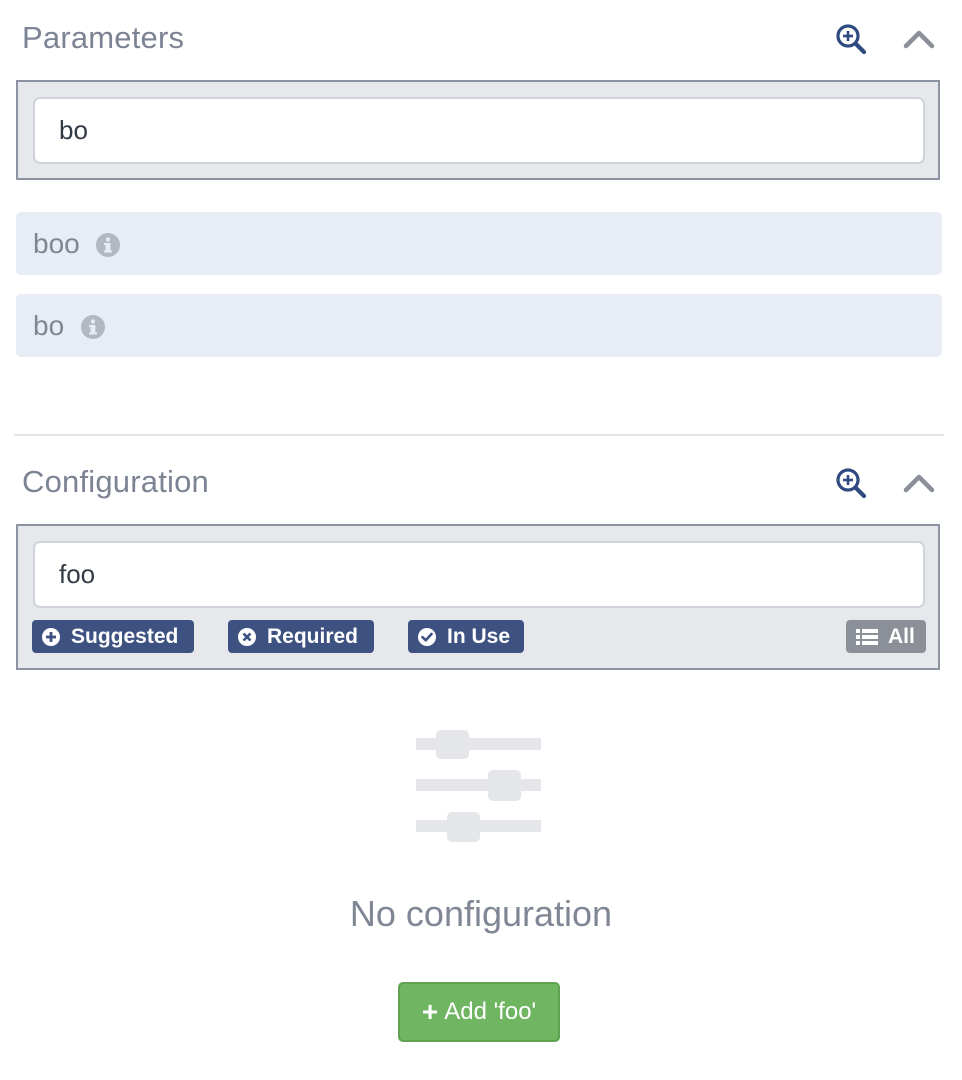  Describe the element at coordinates (490, 1011) in the screenshot. I see `add-button-label: Add 'foo'` at that location.